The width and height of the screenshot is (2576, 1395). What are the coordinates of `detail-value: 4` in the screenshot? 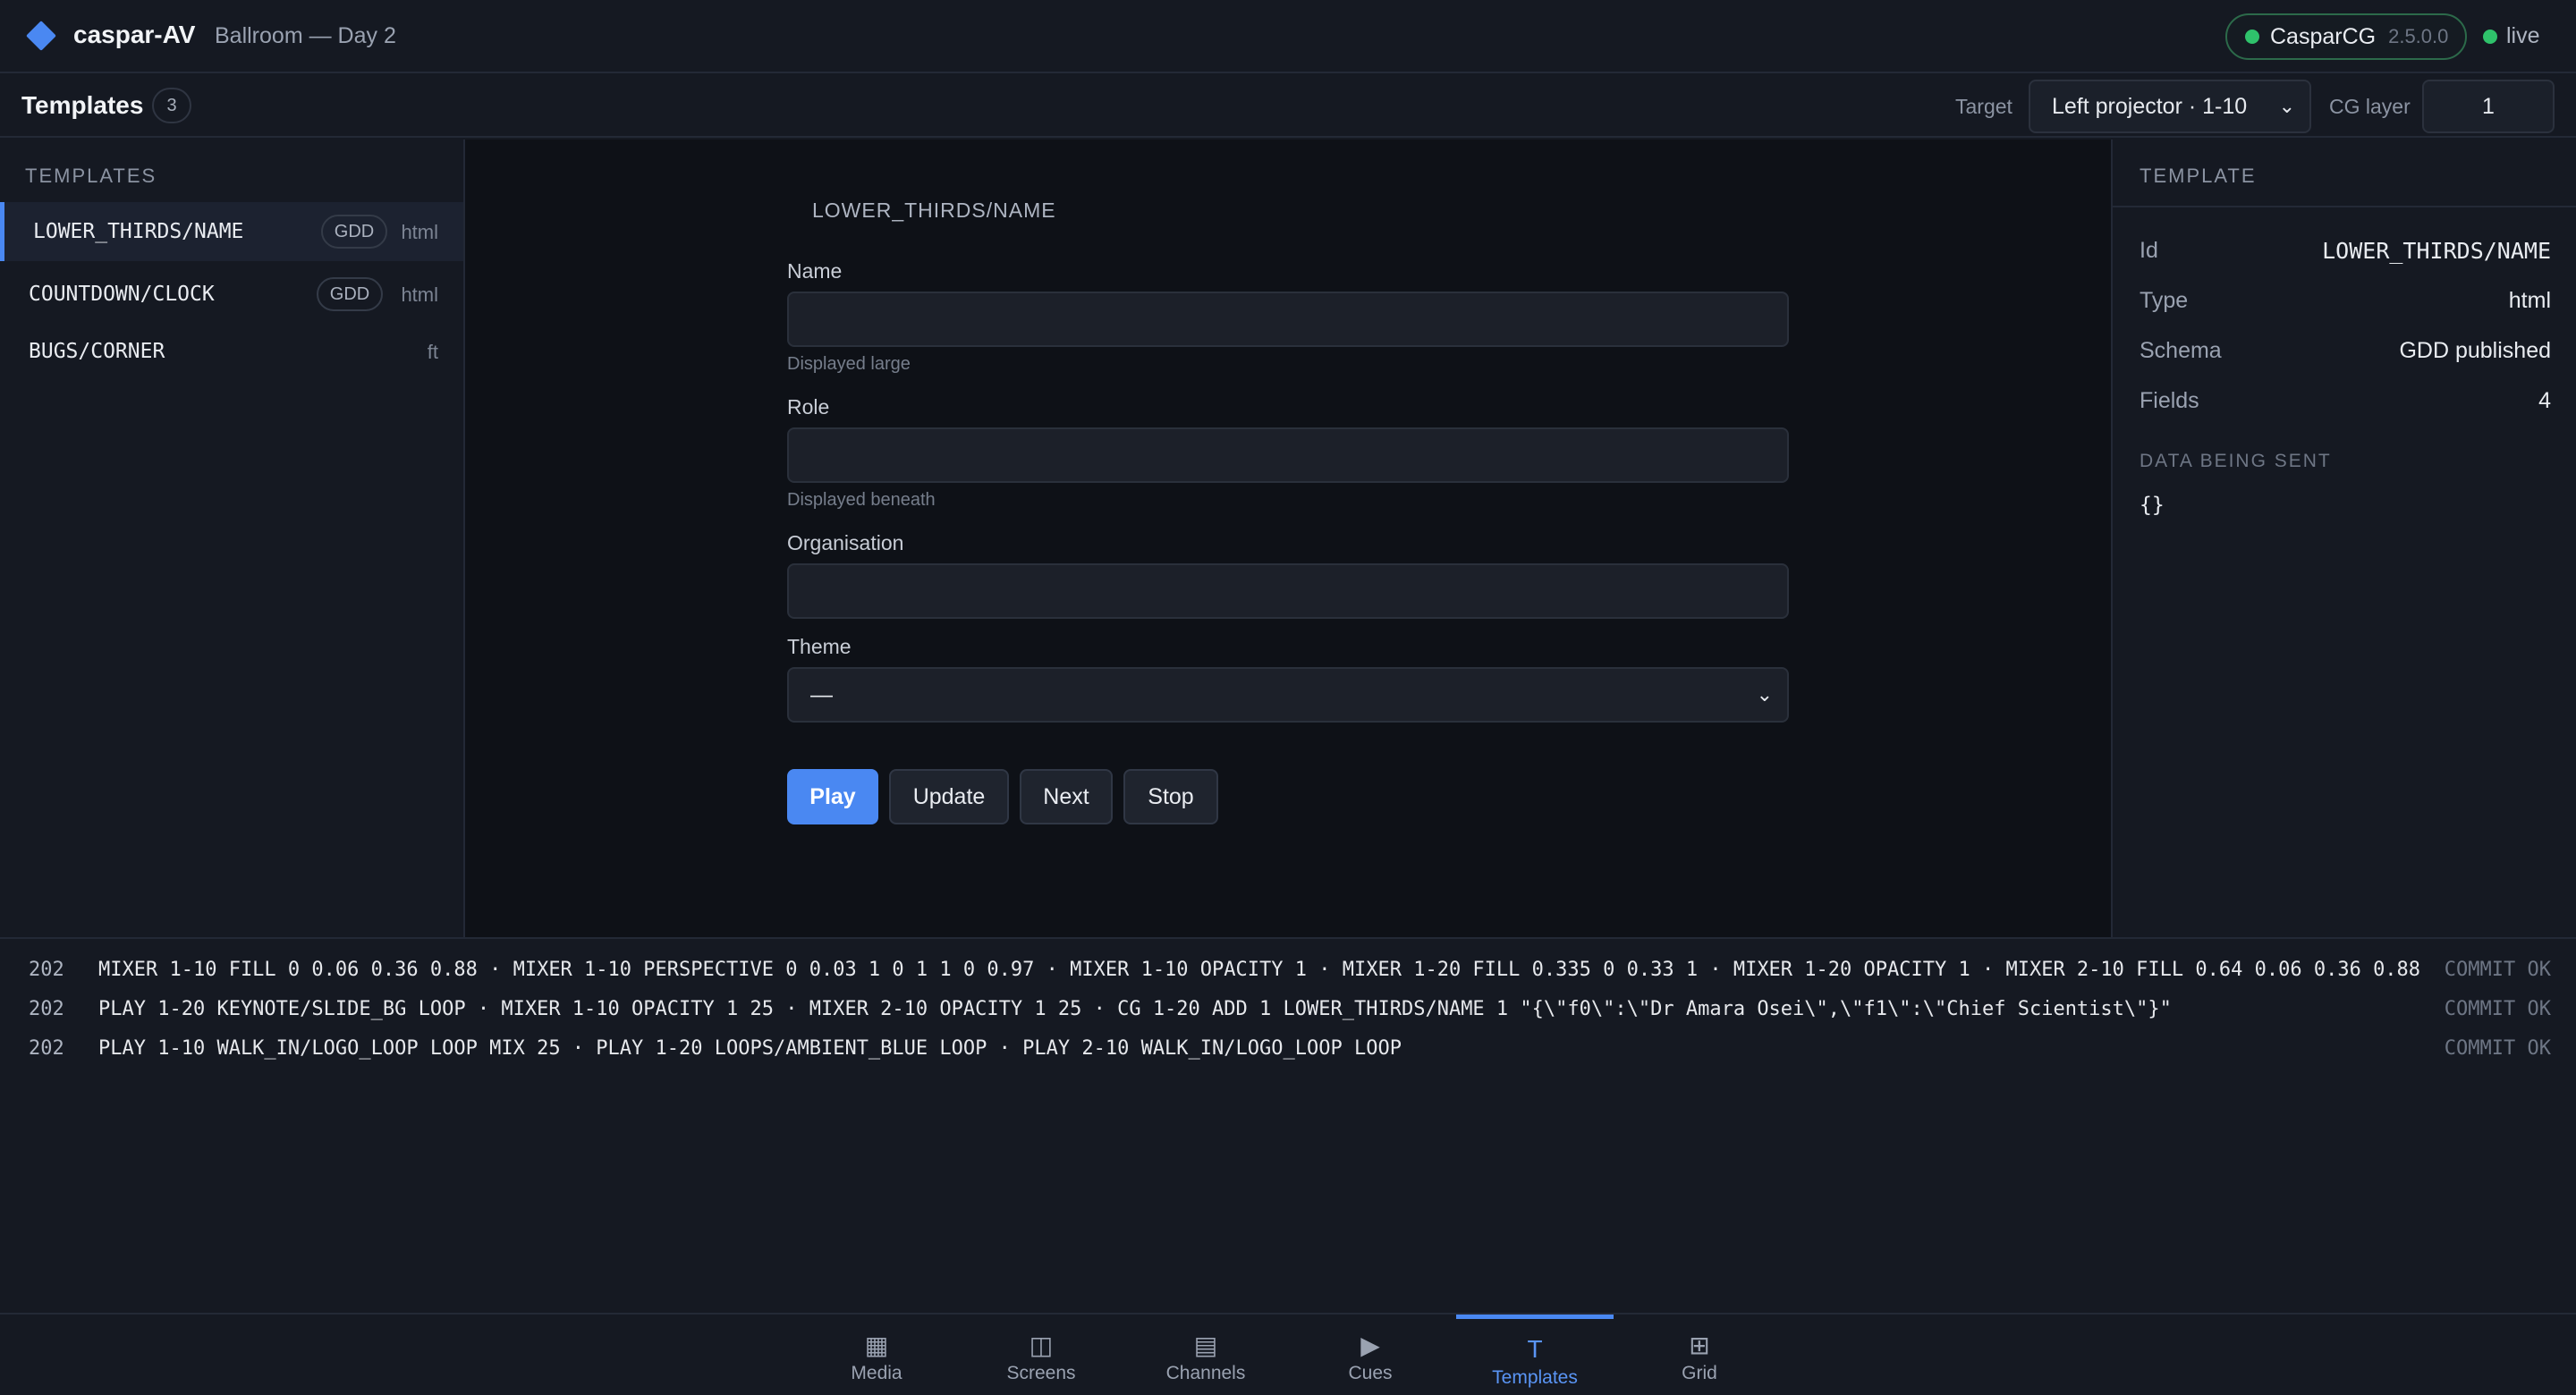 It's located at (2544, 400).